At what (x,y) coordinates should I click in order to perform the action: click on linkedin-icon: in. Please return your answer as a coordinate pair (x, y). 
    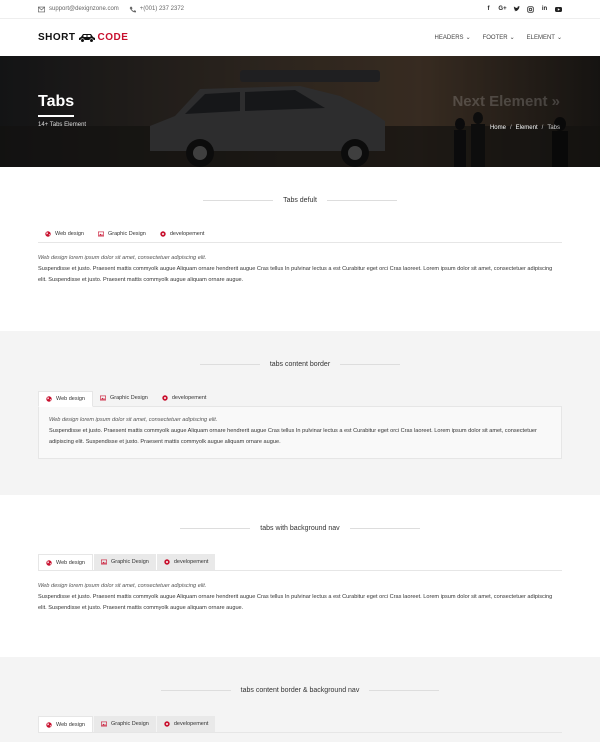
    Looking at the image, I should click on (544, 9).